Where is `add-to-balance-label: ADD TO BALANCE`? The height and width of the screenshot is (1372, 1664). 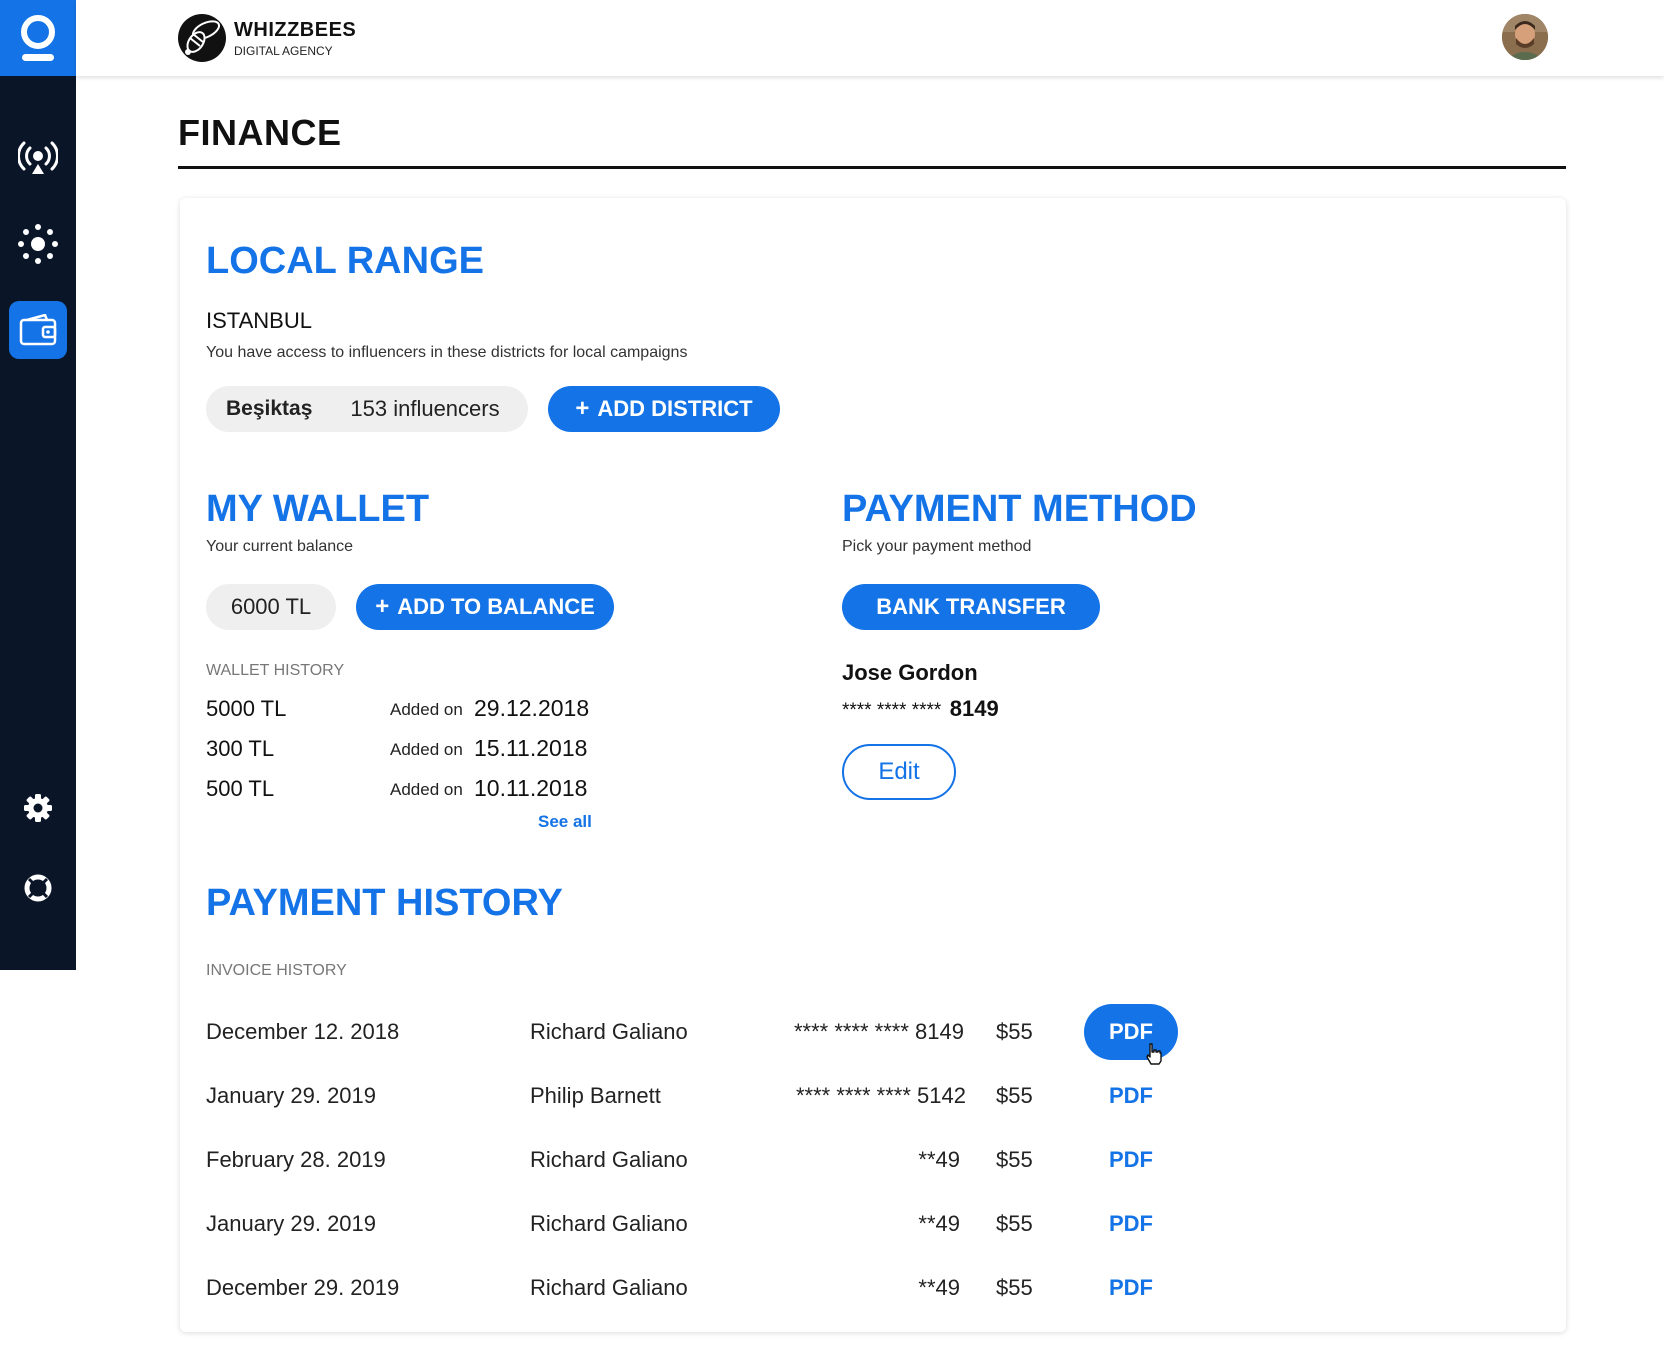
add-to-balance-label: ADD TO BALANCE is located at coordinates (496, 606).